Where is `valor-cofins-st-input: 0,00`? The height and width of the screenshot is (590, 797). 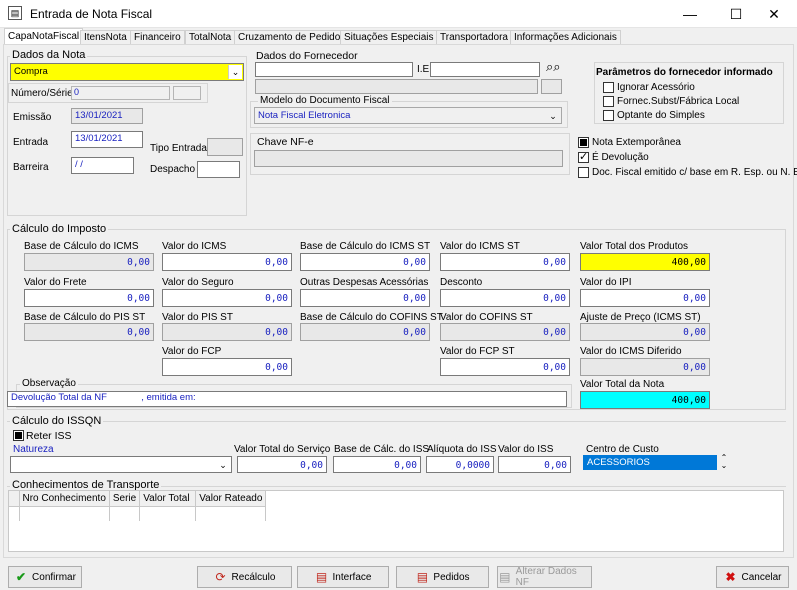 valor-cofins-st-input: 0,00 is located at coordinates (505, 332).